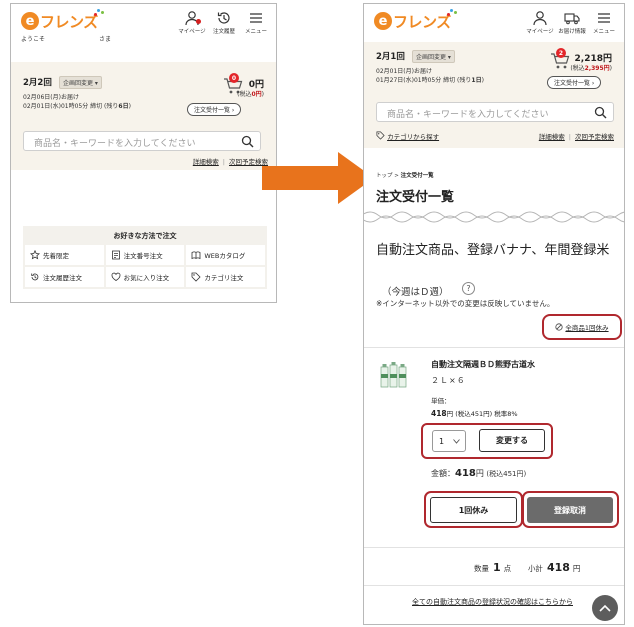 The height and width of the screenshot is (627, 634). I want to click on delivery-info-button: お届け情報, so click(572, 22).